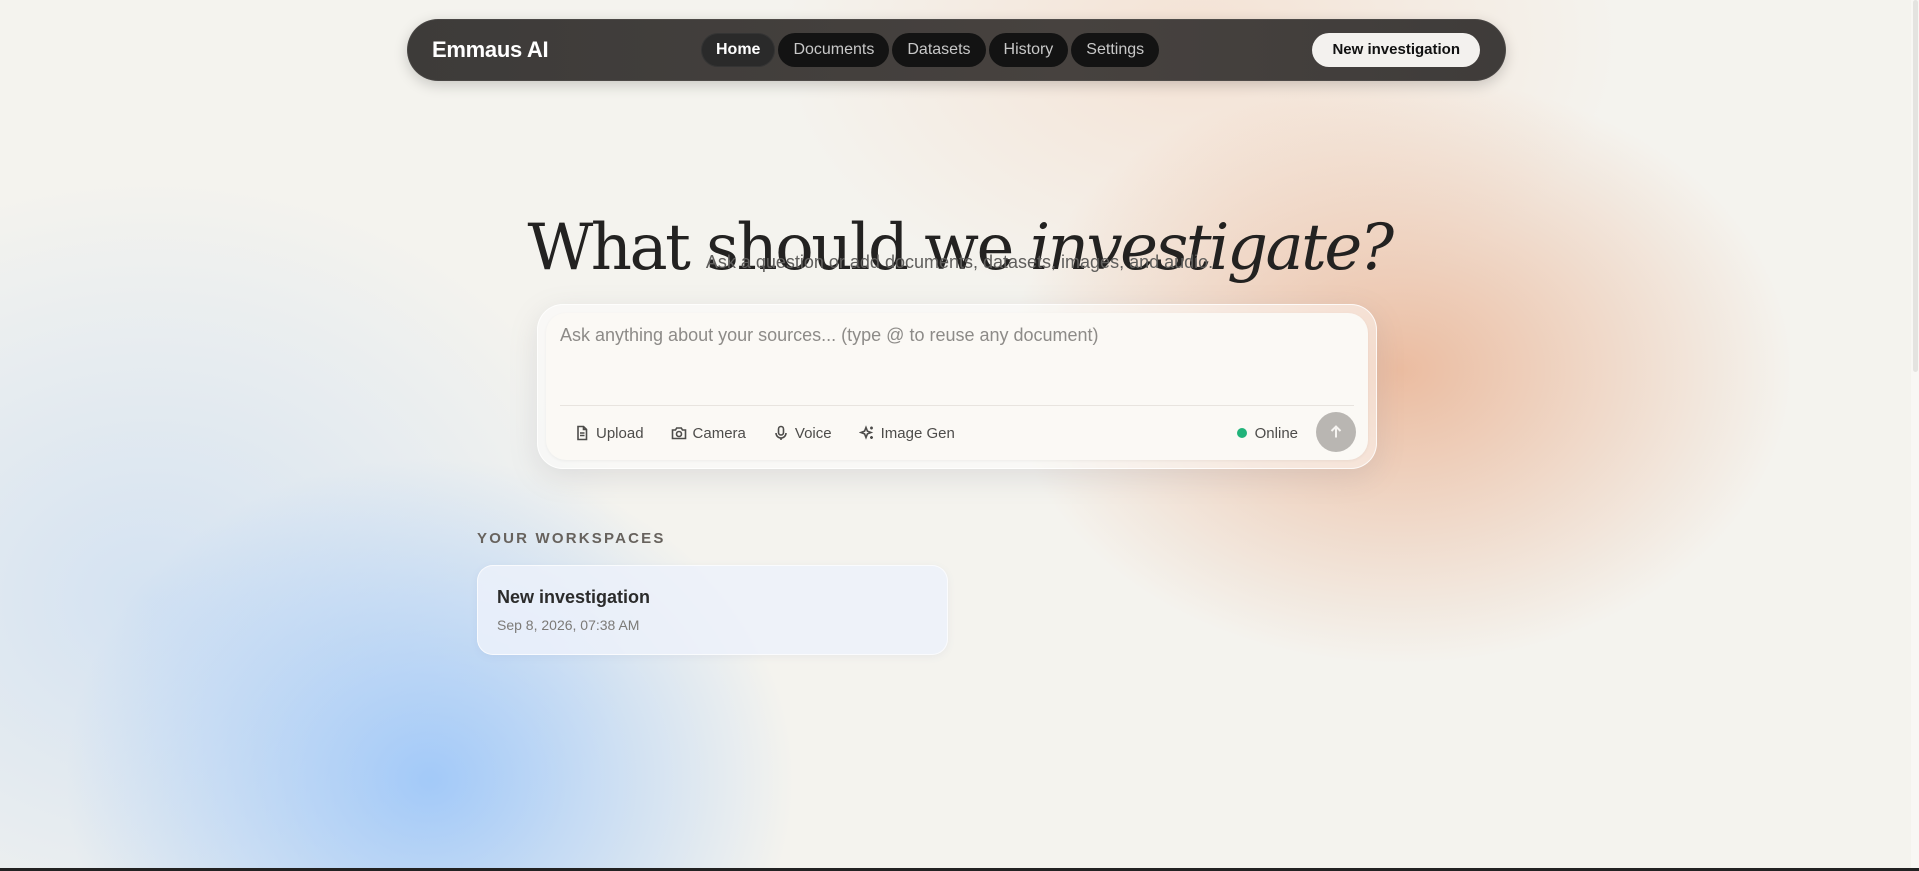 The width and height of the screenshot is (1919, 871). I want to click on composer-card: Upload Camera Voice Image Gen, so click(957, 386).